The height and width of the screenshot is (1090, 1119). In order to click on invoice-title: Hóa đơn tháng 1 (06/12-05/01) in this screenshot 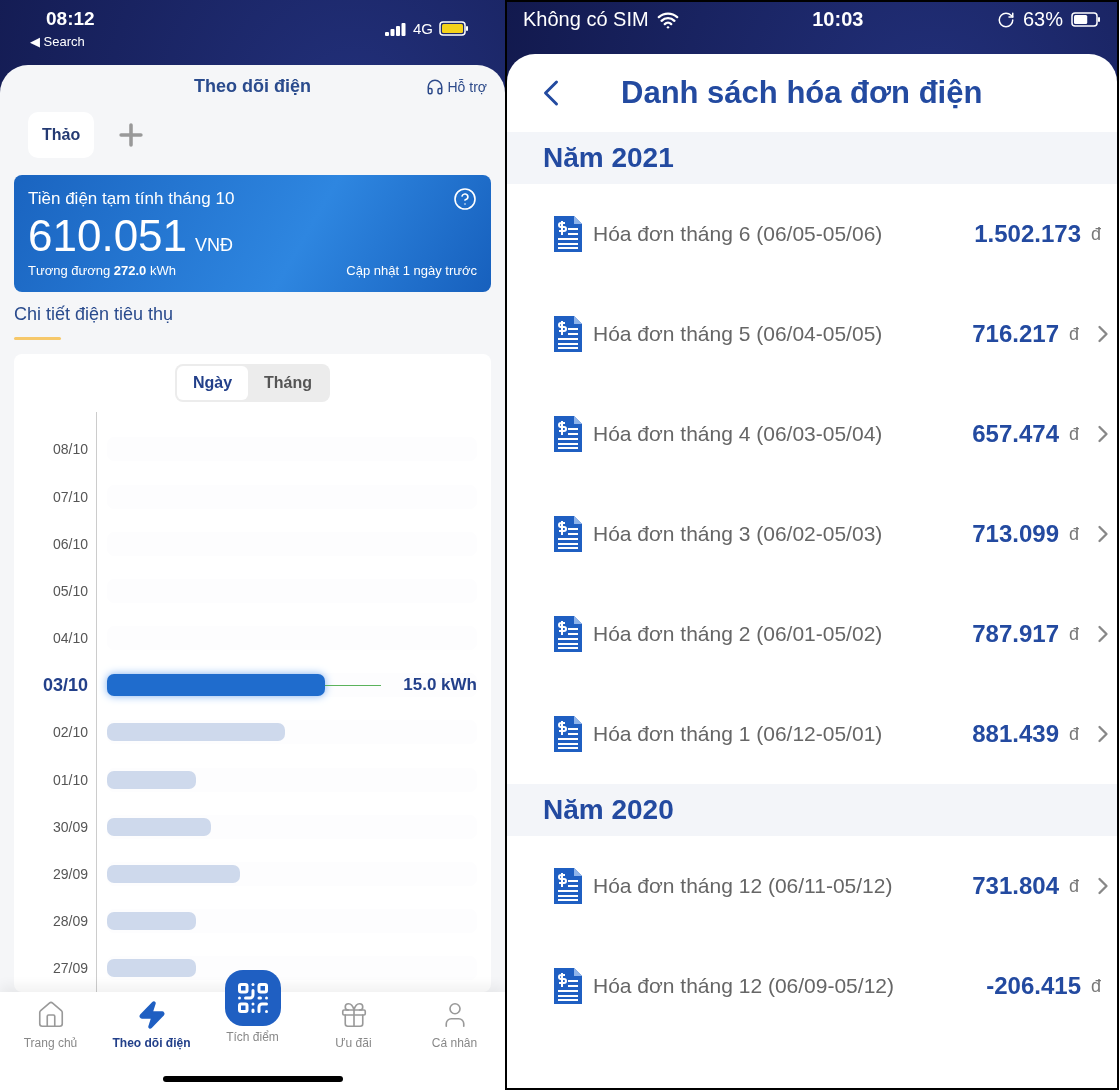, I will do `click(738, 734)`.